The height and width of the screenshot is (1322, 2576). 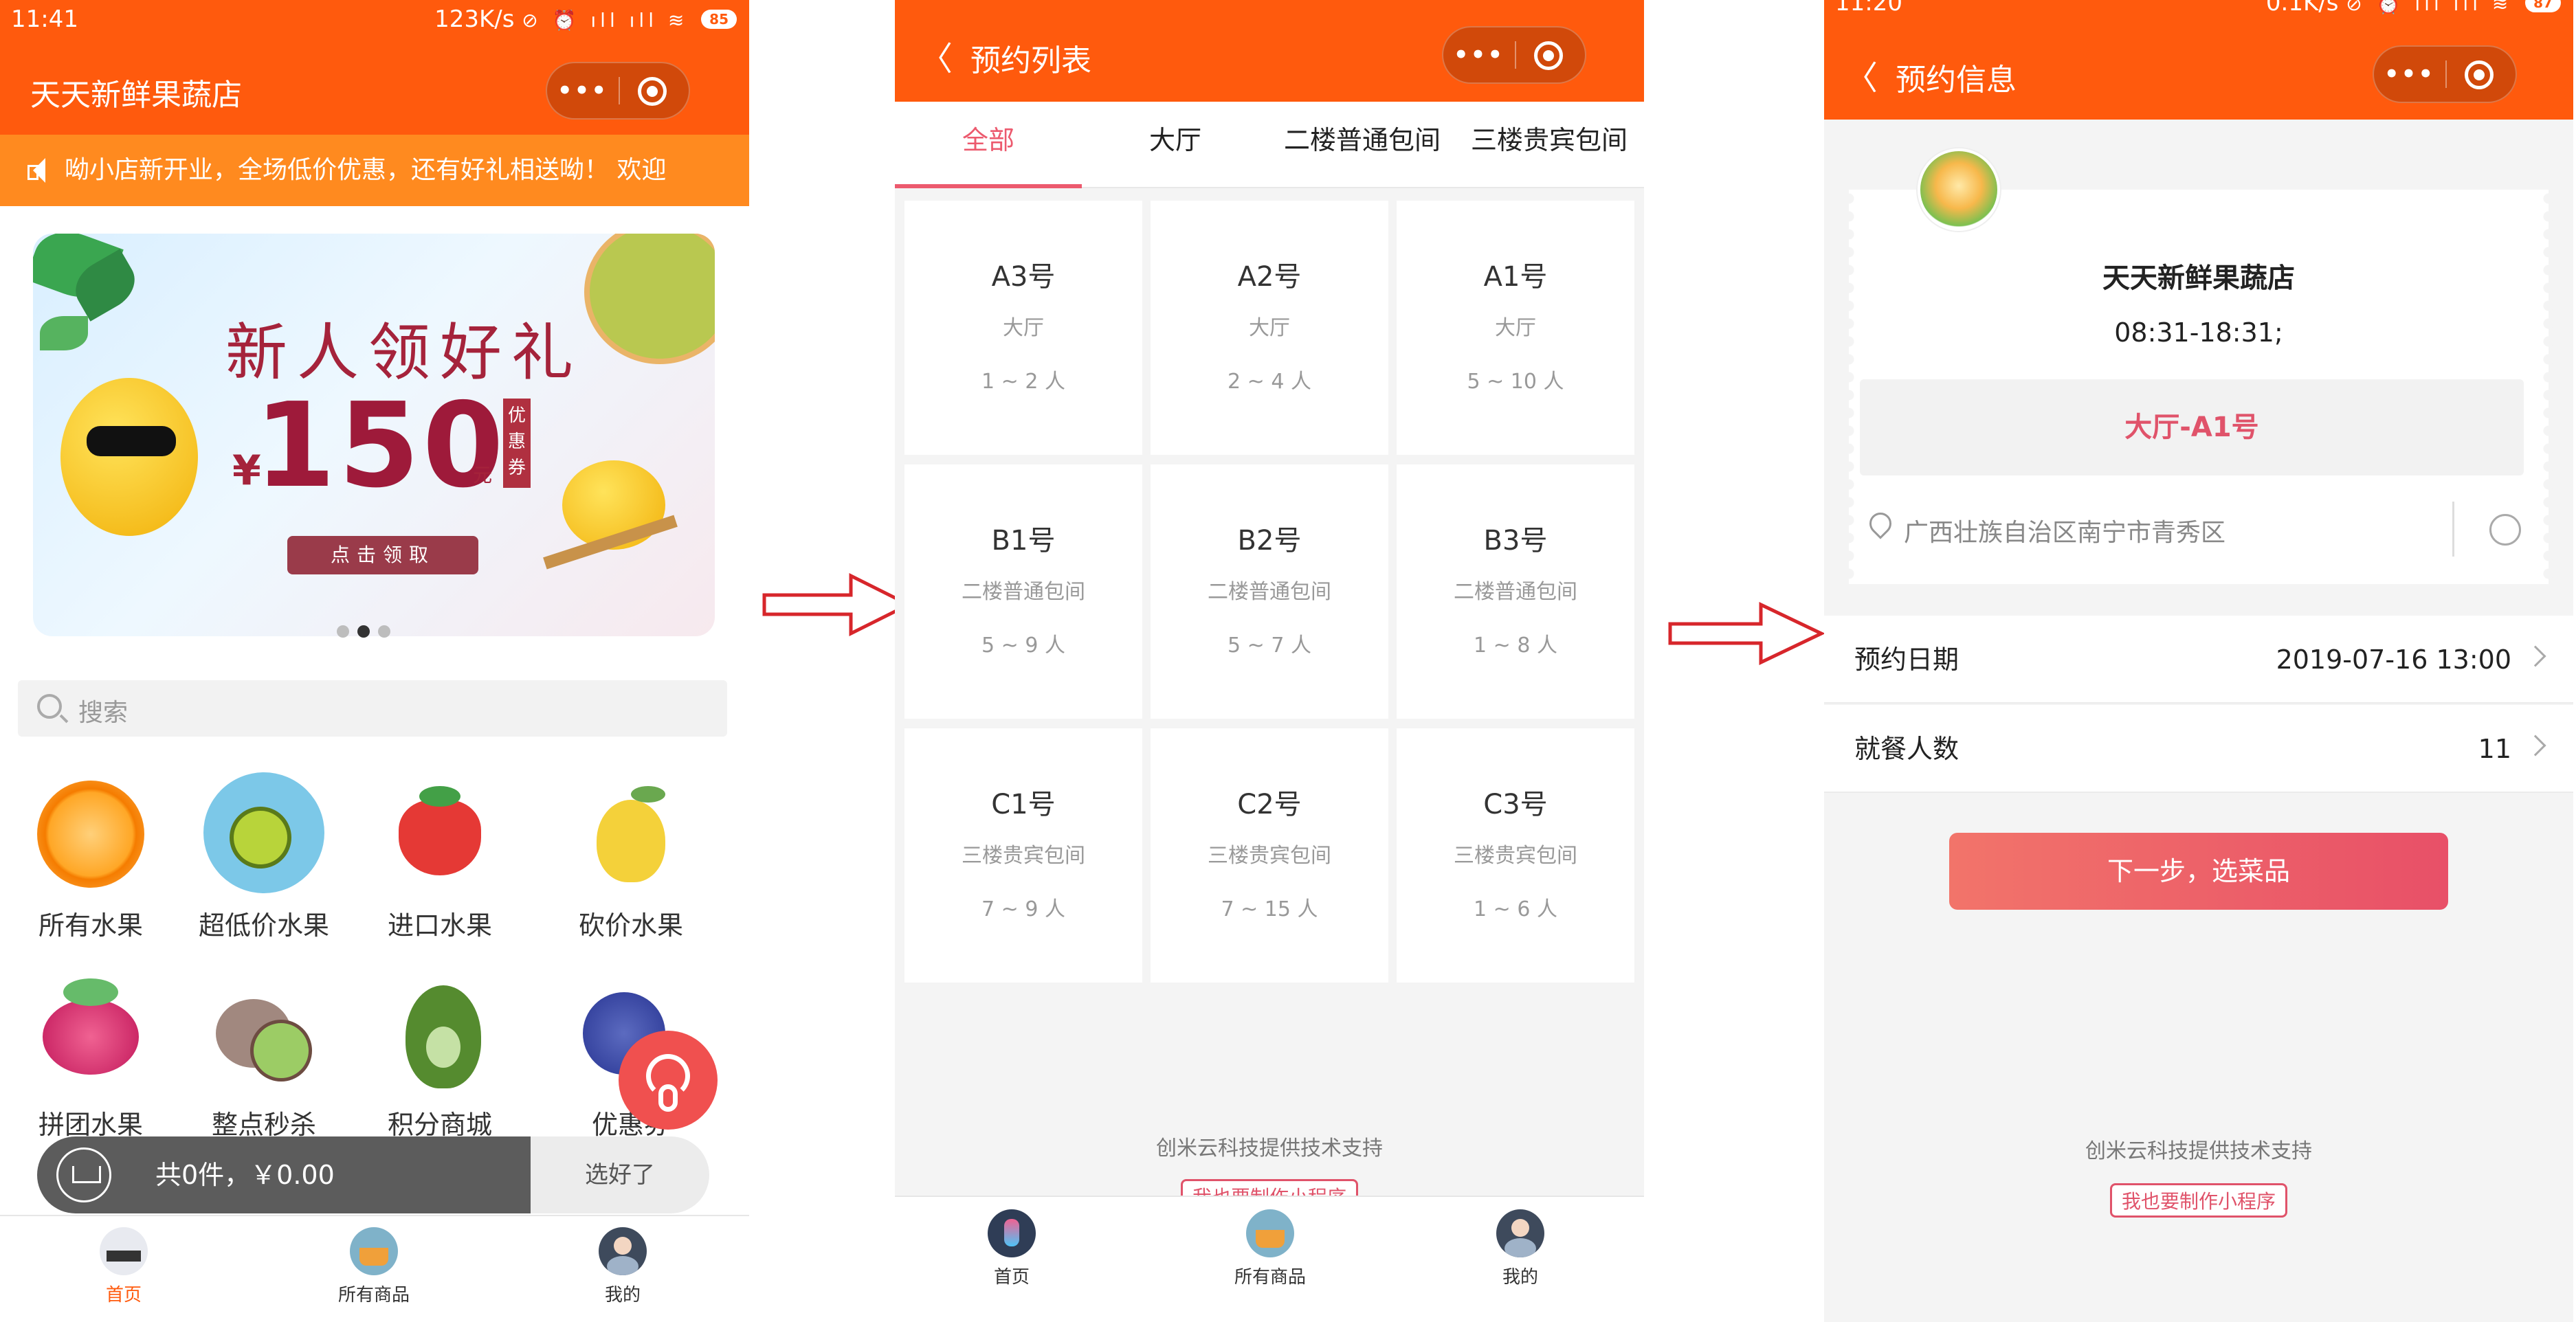 I want to click on category-bargain: 砍价水果, so click(x=631, y=857).